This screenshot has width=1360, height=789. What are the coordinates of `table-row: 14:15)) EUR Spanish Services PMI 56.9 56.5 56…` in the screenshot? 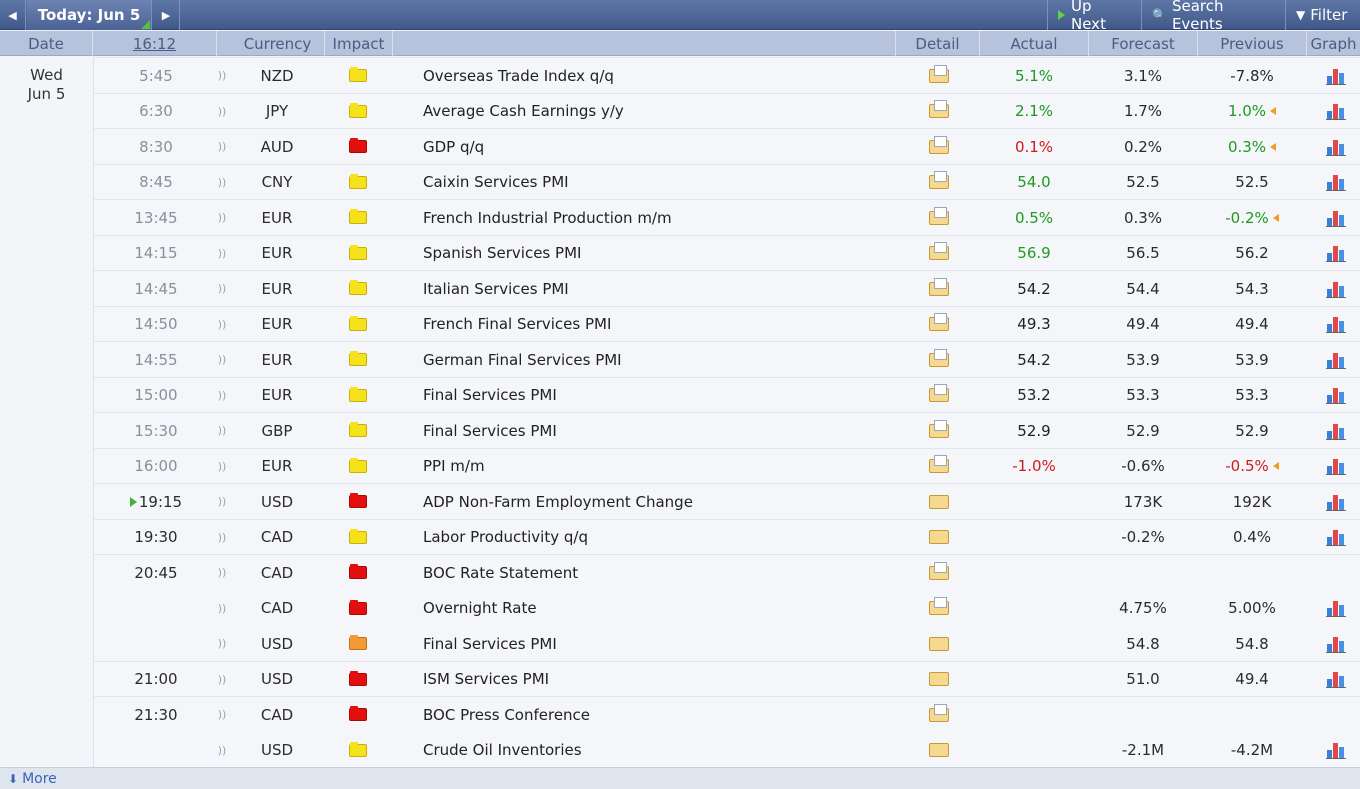 It's located at (727, 252).